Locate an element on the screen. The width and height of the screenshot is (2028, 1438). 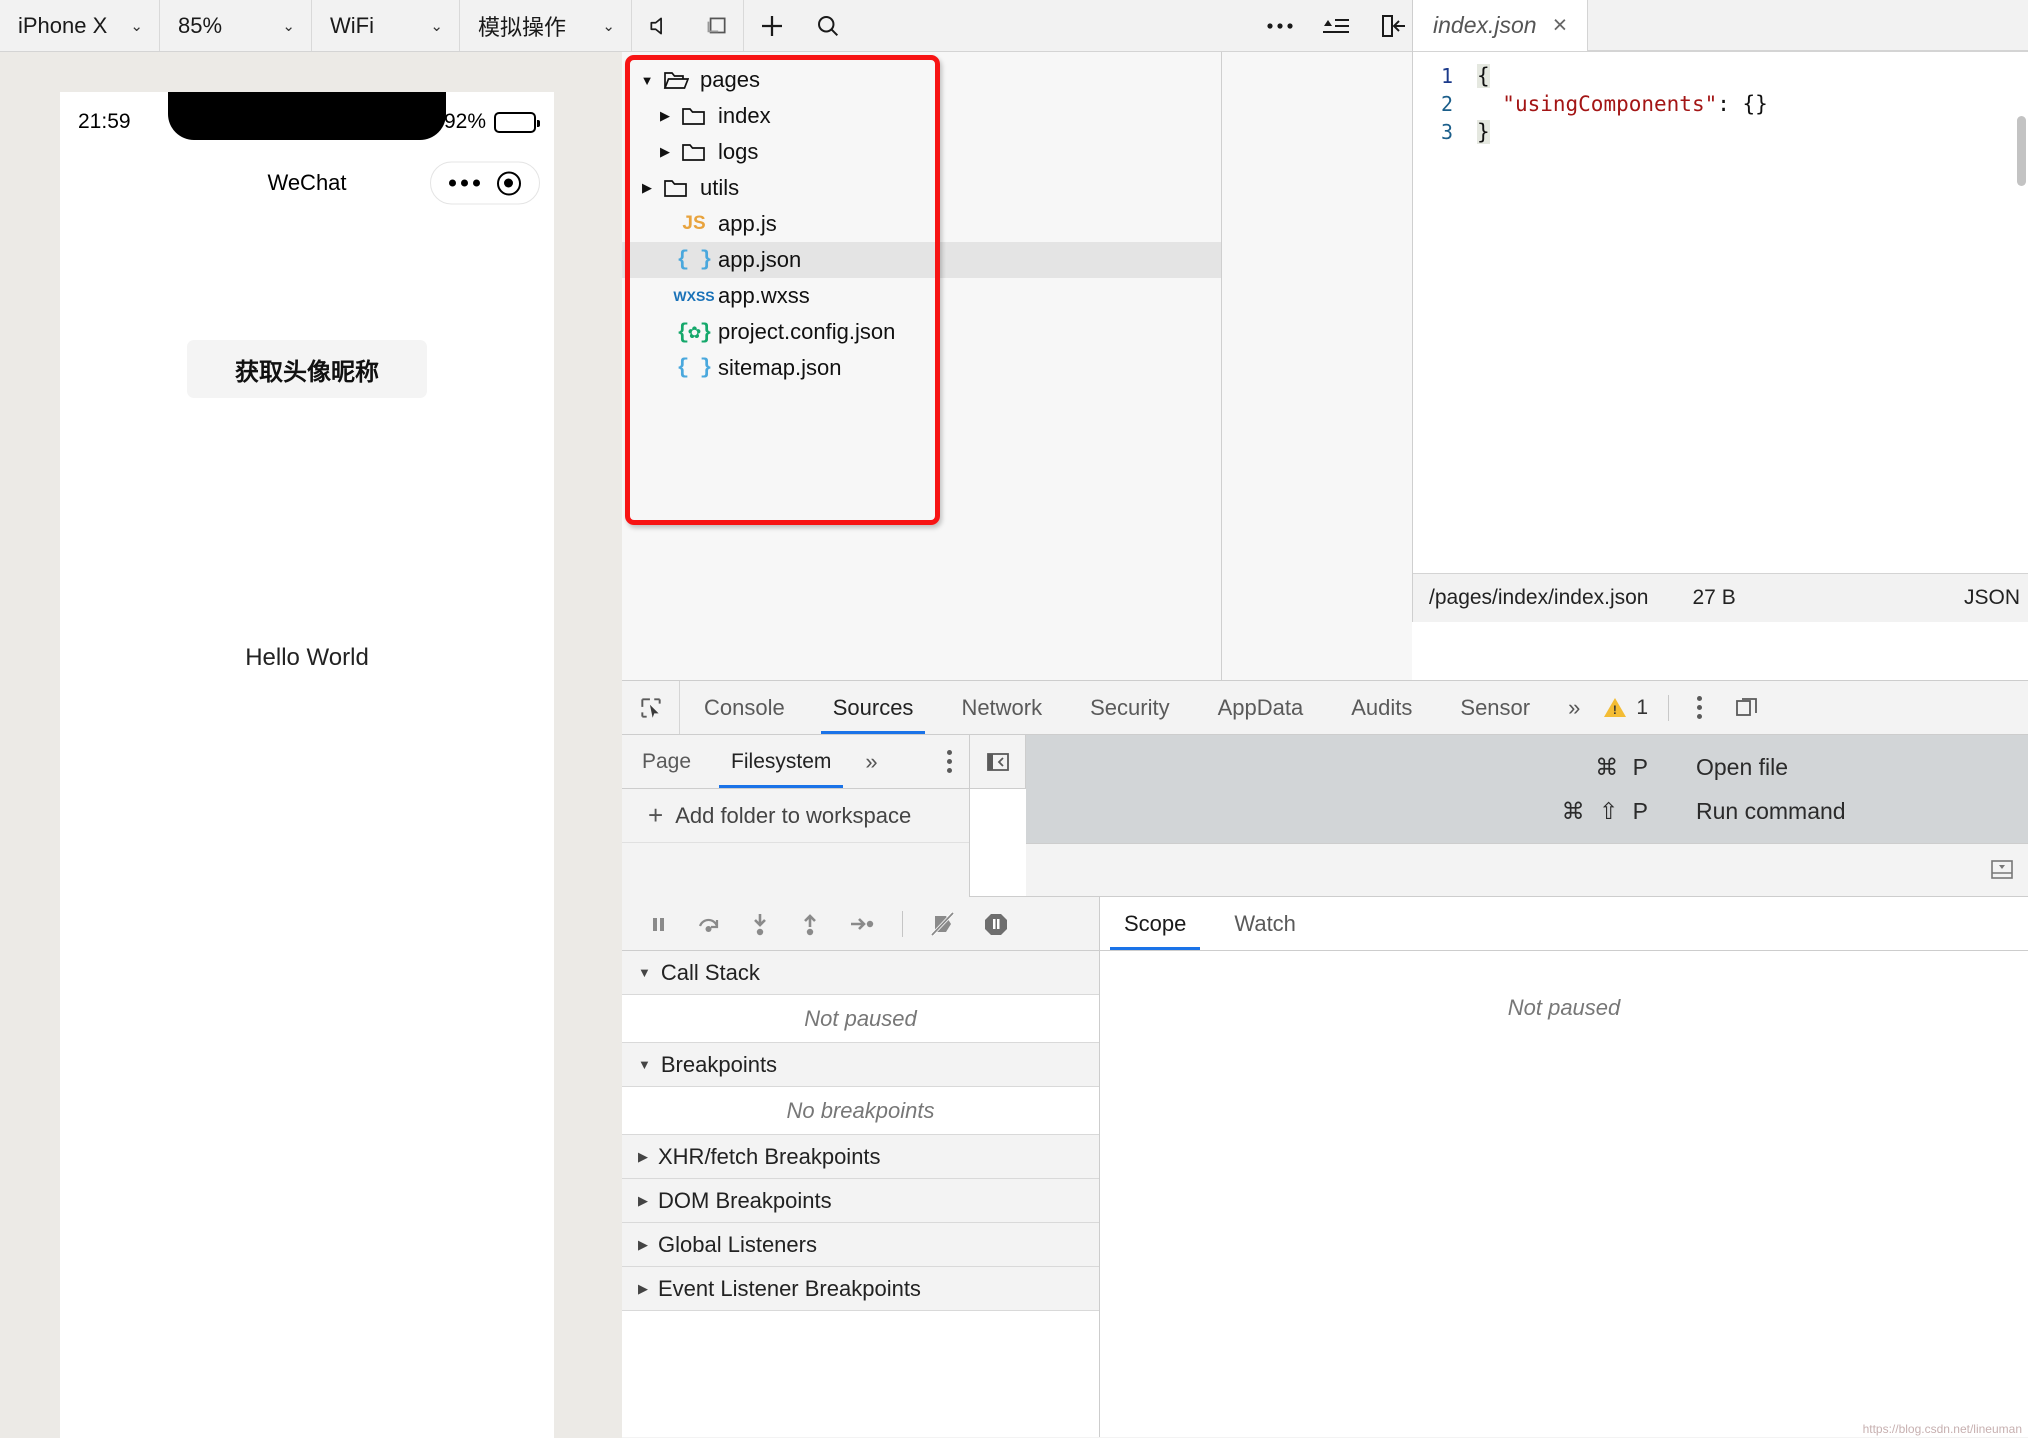
warning-count: 1 is located at coordinates (1642, 707).